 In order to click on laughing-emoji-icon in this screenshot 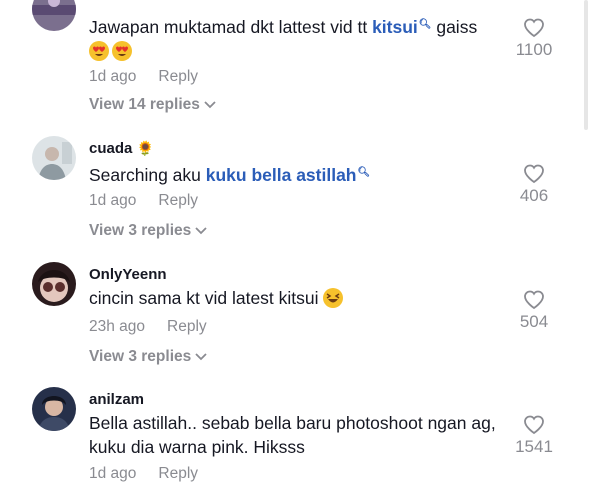, I will do `click(333, 298)`.